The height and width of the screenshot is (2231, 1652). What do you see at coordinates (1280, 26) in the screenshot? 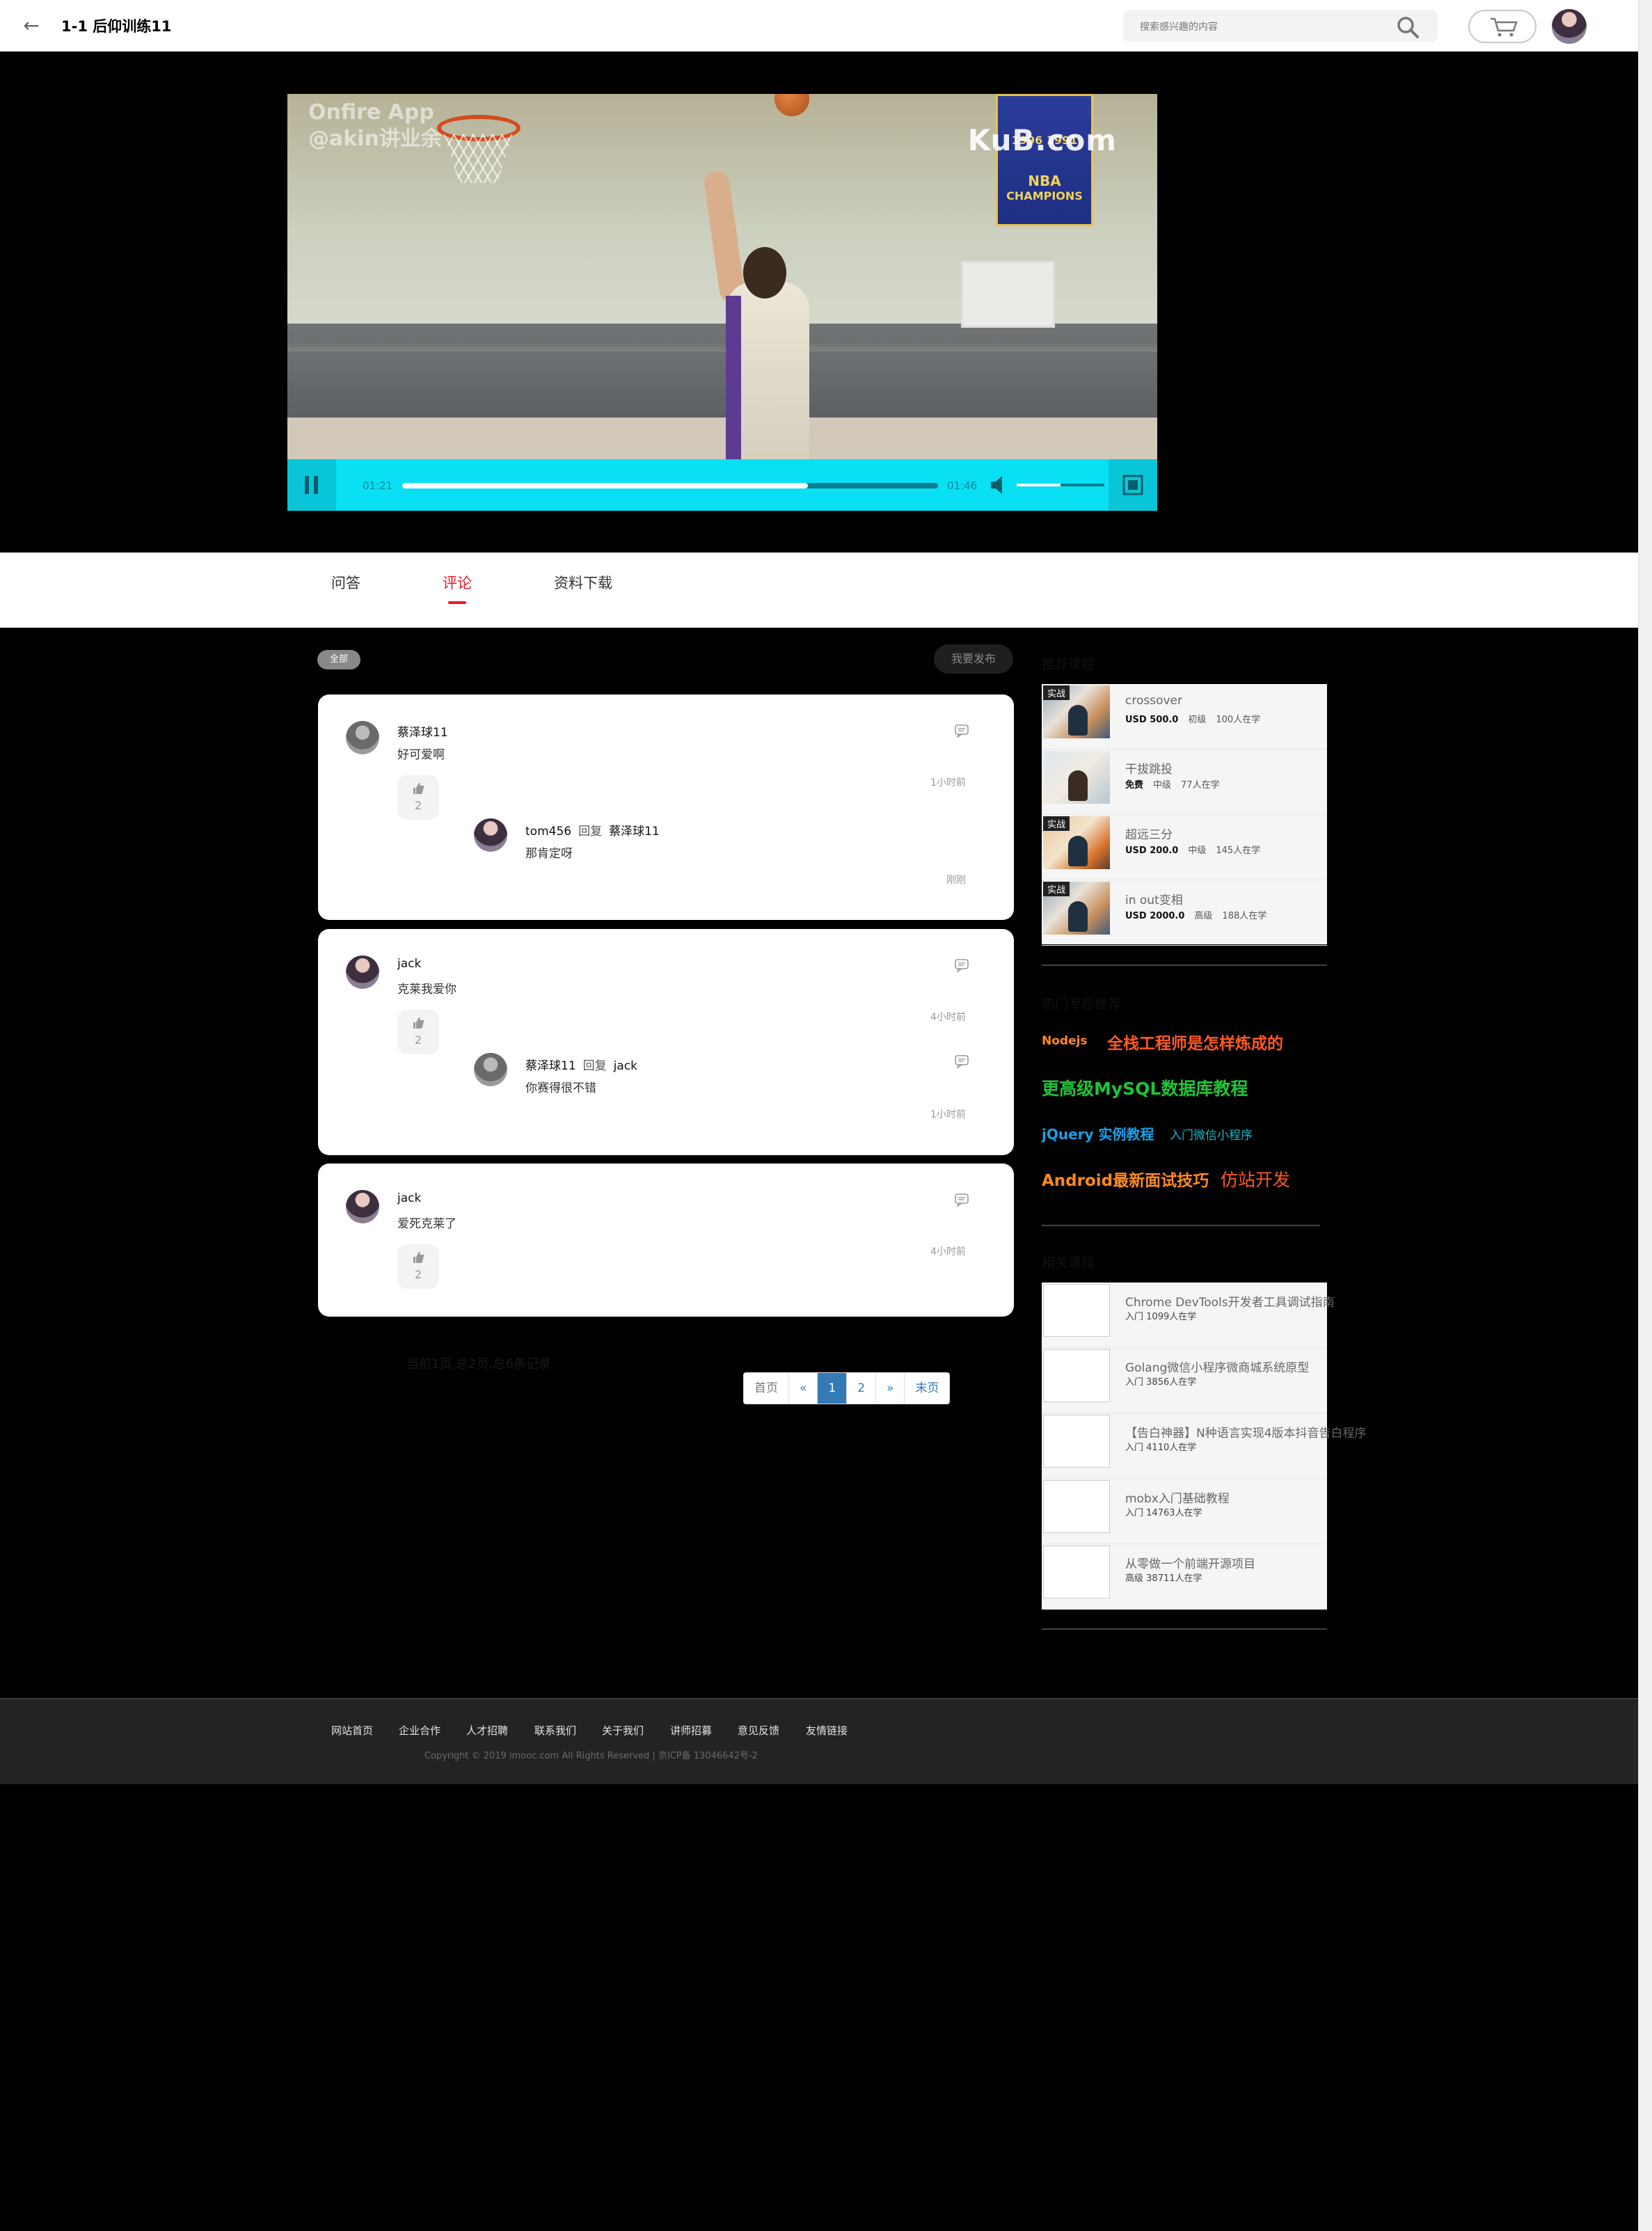
I see `search-box: 搜索感兴趣的内容` at bounding box center [1280, 26].